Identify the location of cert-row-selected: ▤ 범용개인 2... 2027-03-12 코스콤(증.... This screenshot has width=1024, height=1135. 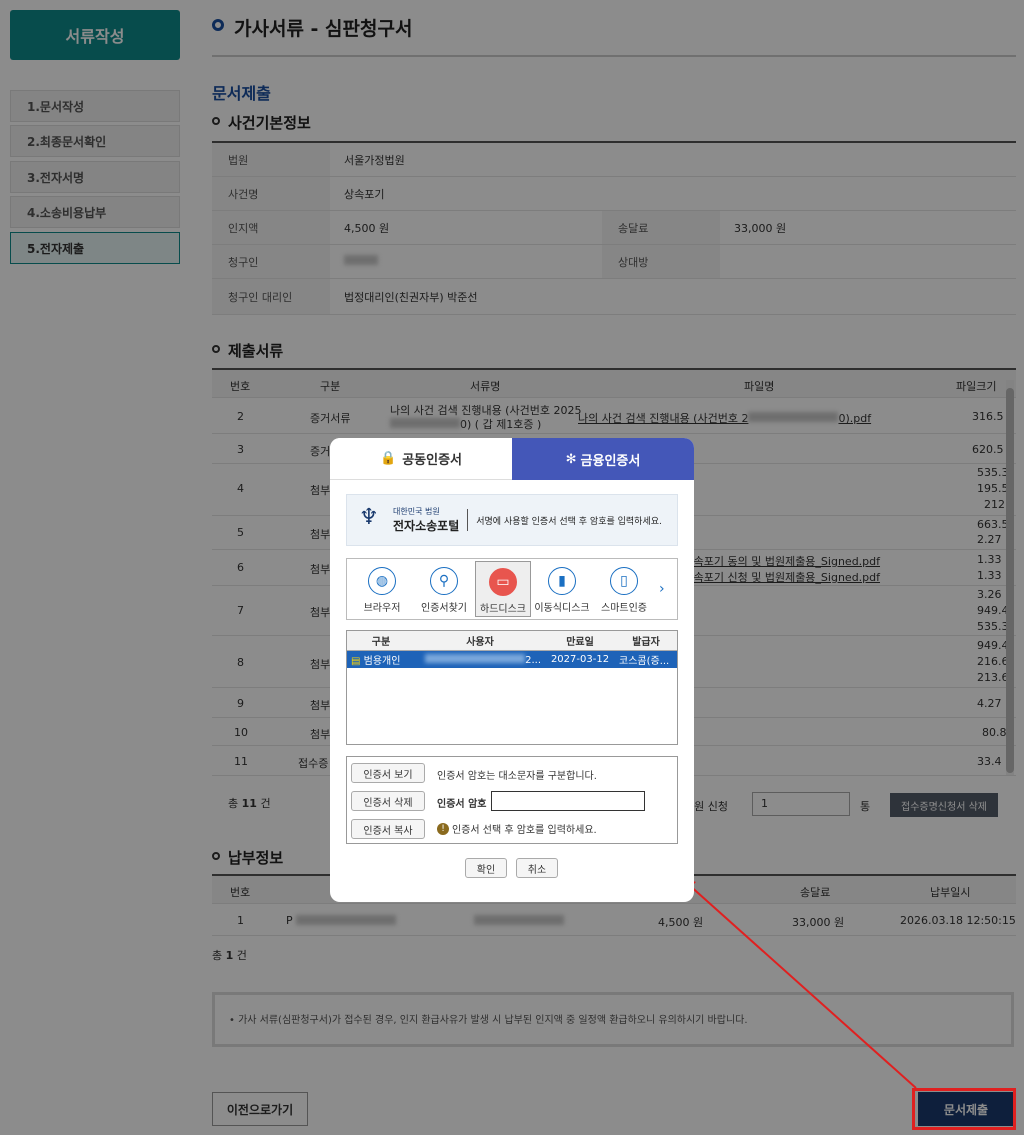
(512, 659).